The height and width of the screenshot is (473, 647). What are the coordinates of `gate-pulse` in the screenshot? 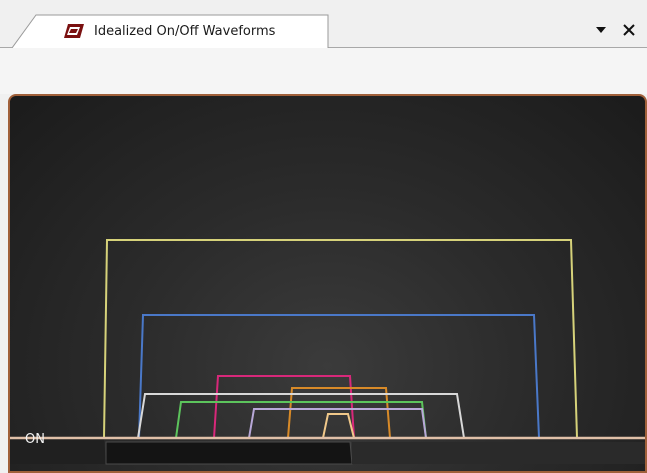 It's located at (229, 453).